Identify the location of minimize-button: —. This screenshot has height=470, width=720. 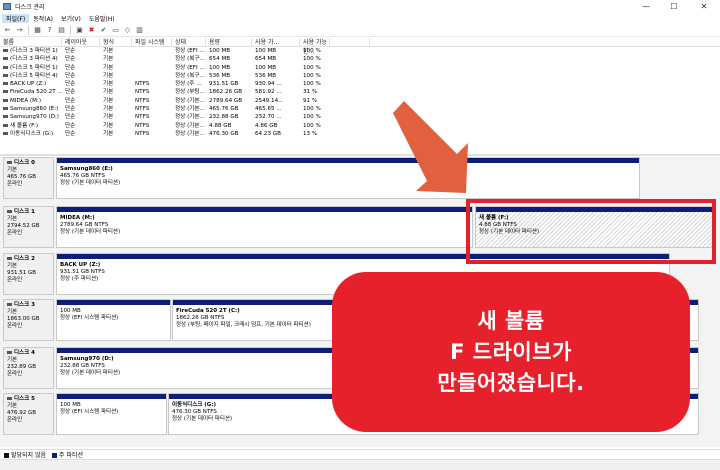
(646, 6).